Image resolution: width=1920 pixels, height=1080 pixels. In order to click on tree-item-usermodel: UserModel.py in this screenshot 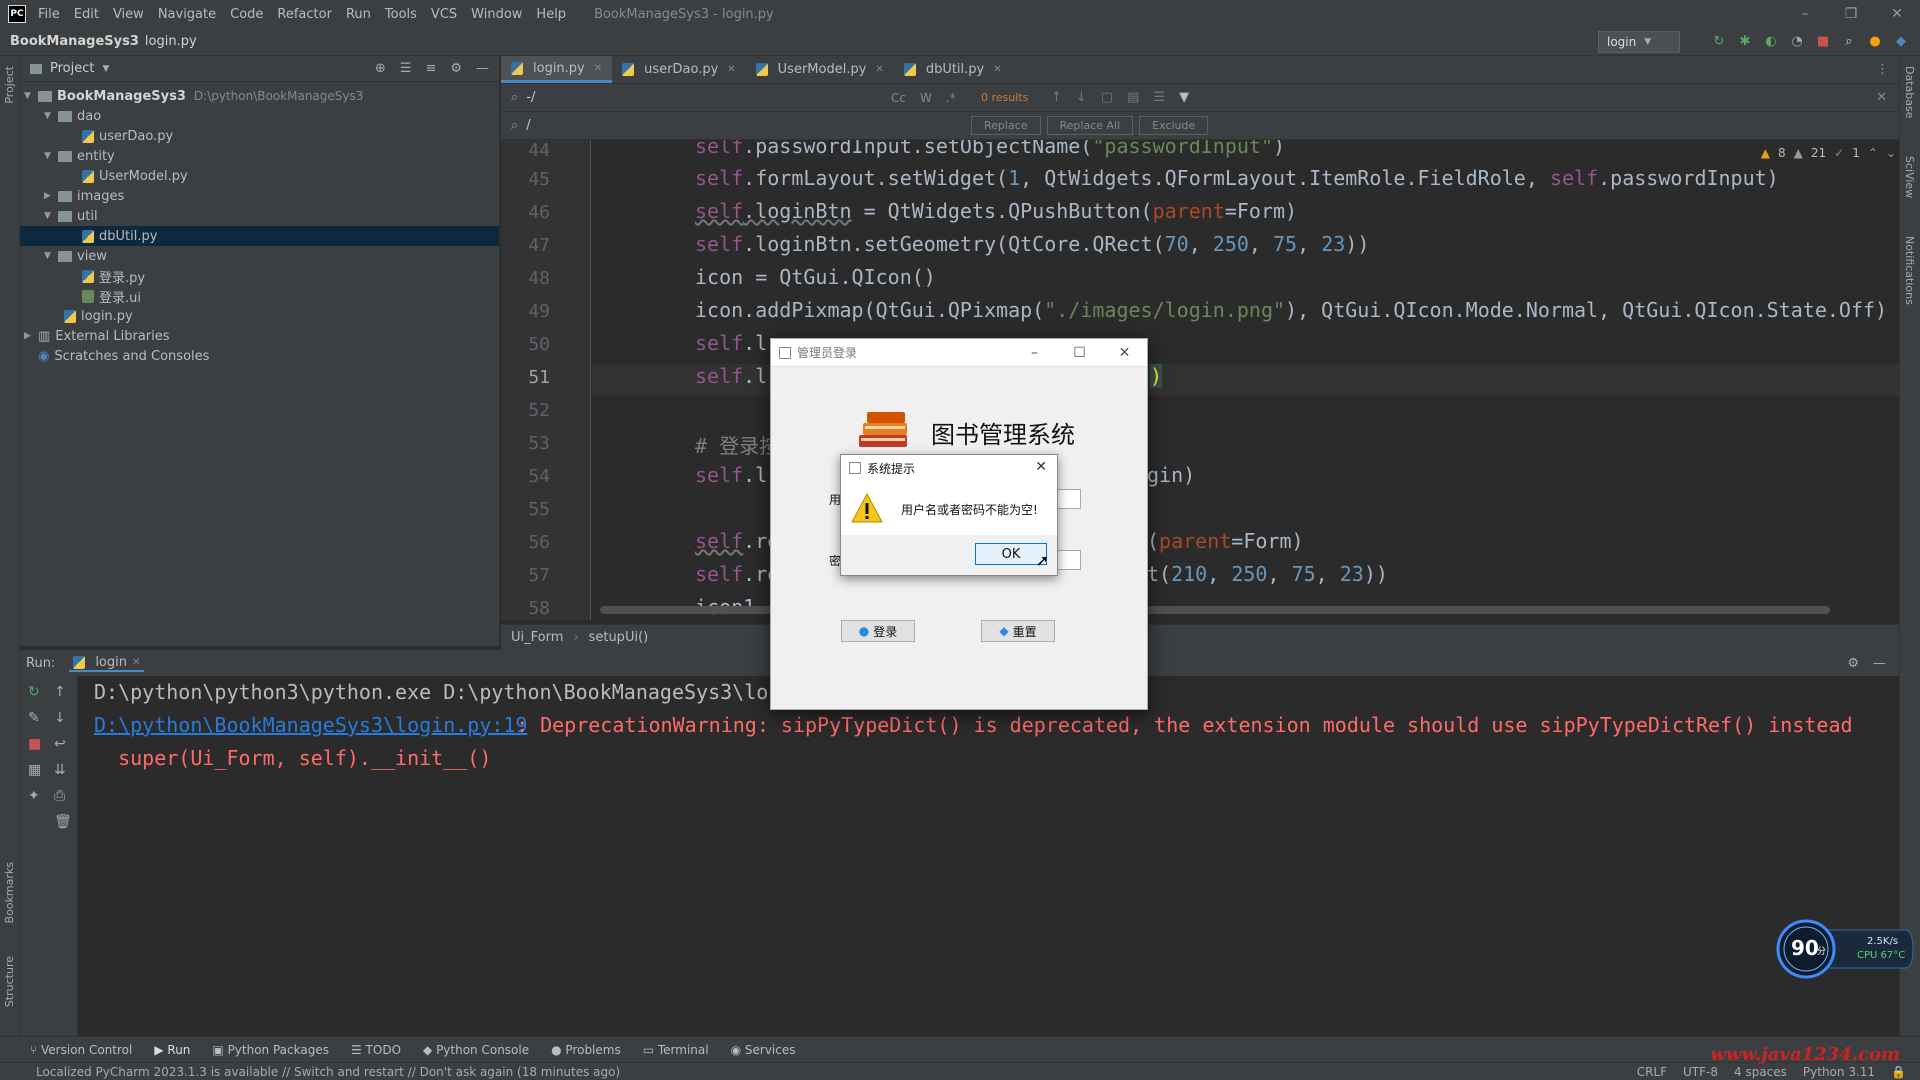, I will do `click(259, 176)`.